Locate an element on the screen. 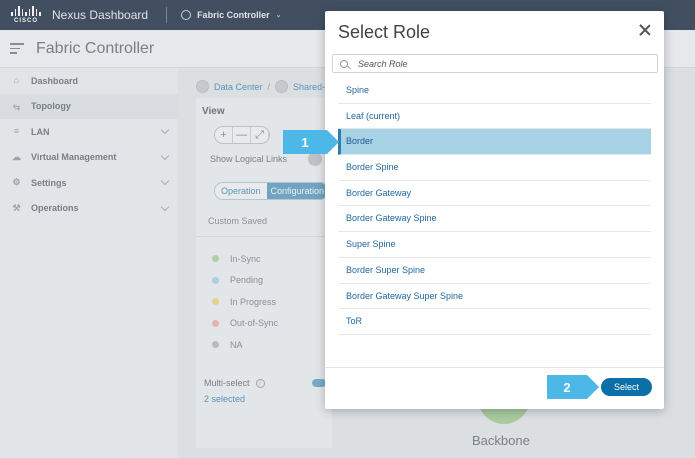 This screenshot has width=695, height=458. role-option-leaf: Leaf (current) is located at coordinates (494, 117).